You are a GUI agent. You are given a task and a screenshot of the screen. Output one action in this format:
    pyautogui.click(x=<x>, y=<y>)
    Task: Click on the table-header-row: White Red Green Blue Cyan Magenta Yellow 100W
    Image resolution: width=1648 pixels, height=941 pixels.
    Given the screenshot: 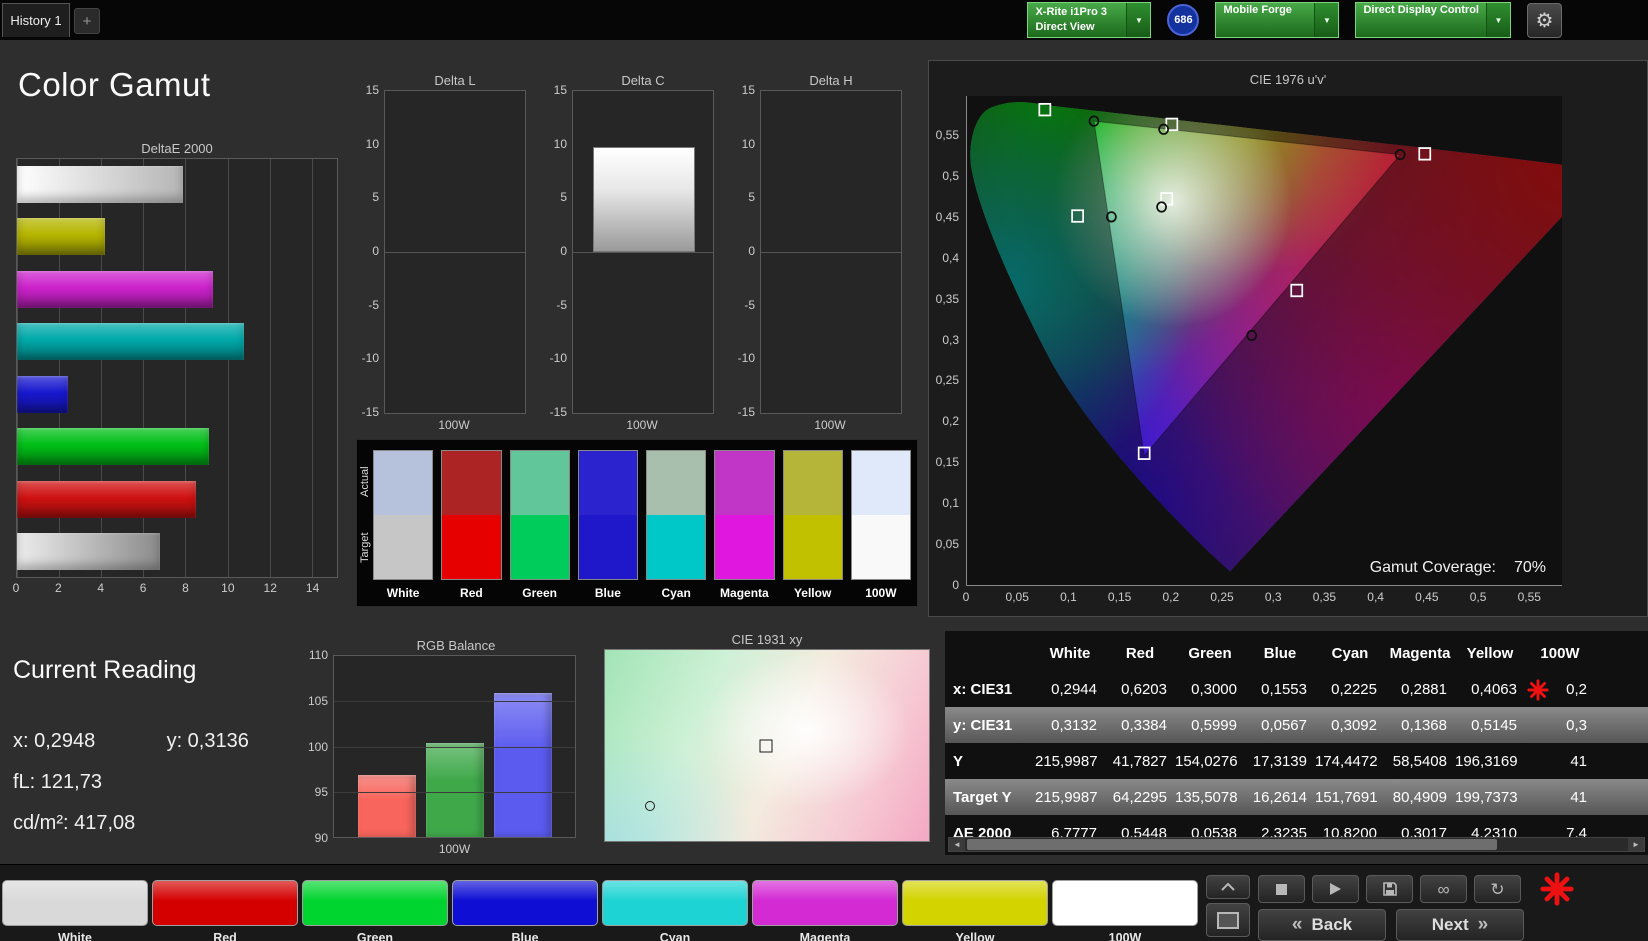 What is the action you would take?
    pyautogui.click(x=1296, y=653)
    